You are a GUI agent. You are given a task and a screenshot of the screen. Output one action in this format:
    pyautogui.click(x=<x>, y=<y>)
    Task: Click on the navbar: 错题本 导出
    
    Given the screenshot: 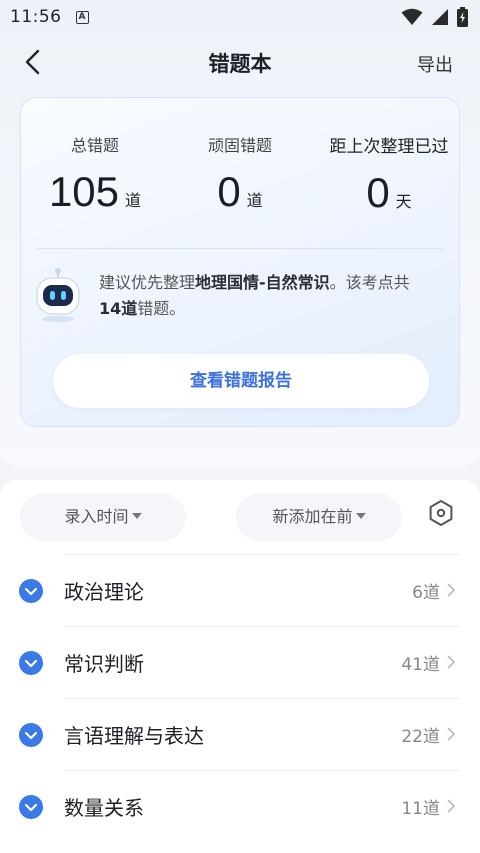 What is the action you would take?
    pyautogui.click(x=240, y=62)
    